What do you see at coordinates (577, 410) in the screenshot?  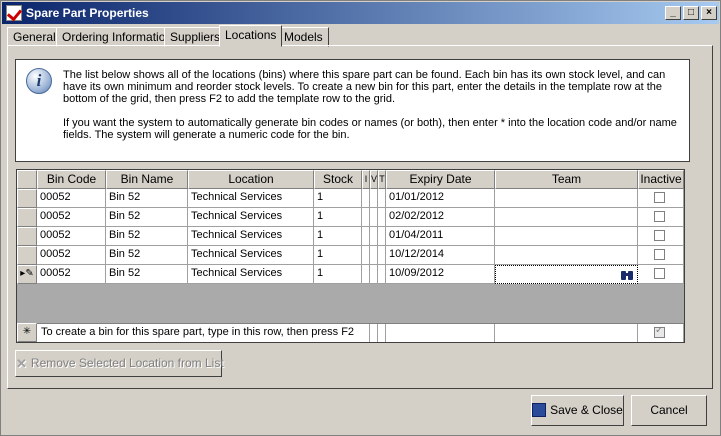 I see `save-close-button: Save & Close` at bounding box center [577, 410].